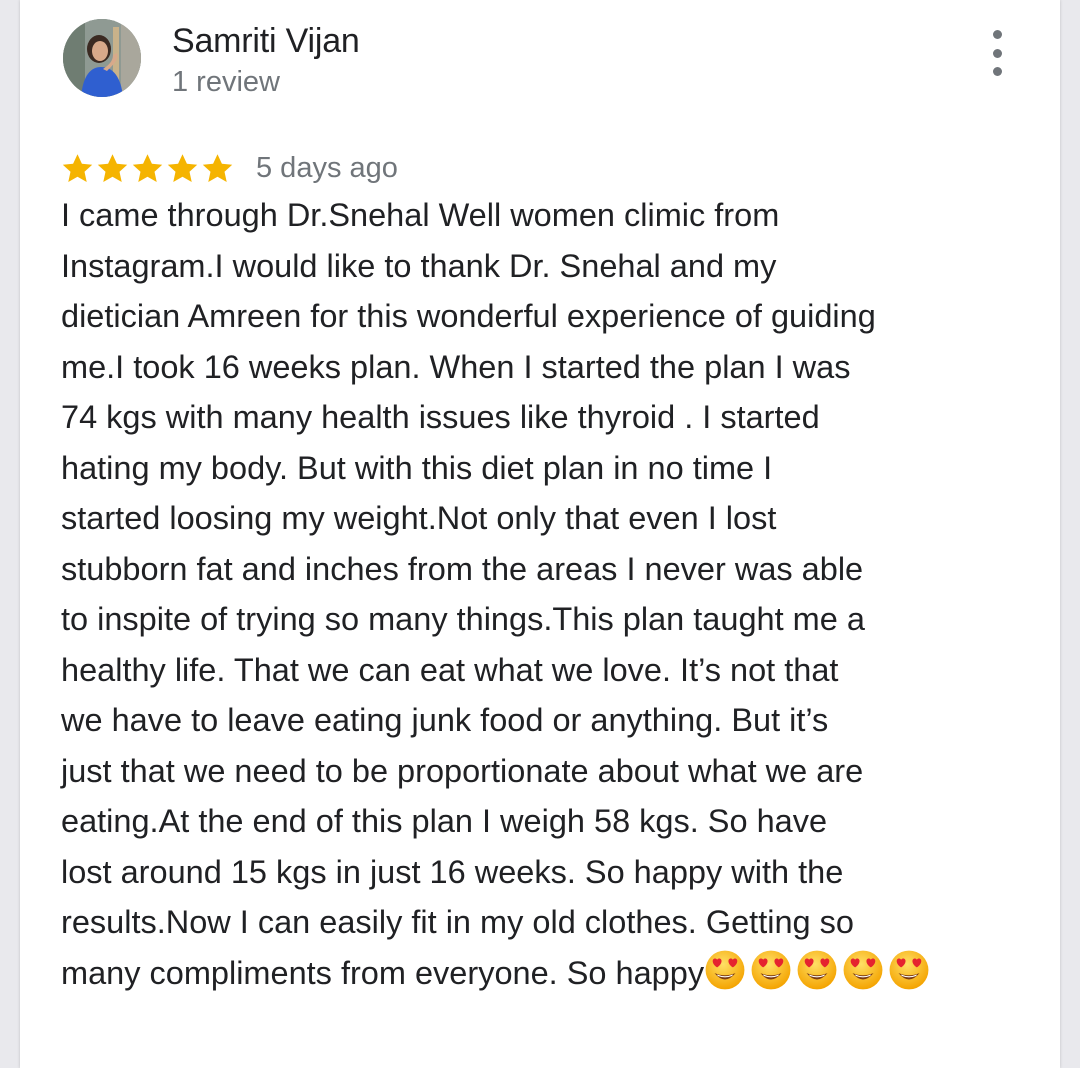 The width and height of the screenshot is (1080, 1068). I want to click on emoji-run, so click(817, 970).